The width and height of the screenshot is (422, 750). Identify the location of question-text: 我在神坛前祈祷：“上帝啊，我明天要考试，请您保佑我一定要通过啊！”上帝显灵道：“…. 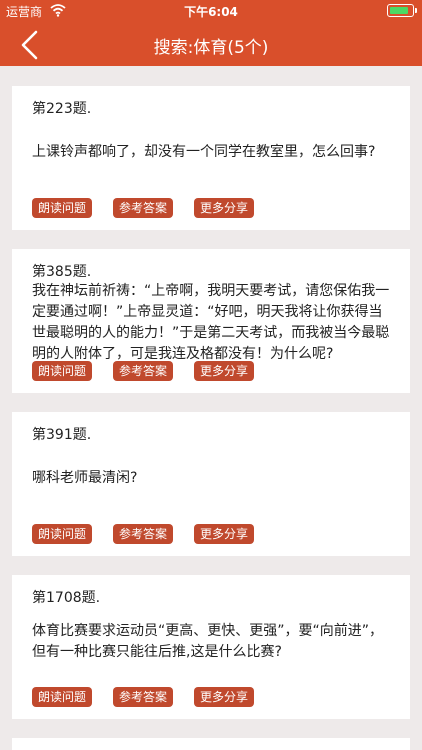
(211, 322).